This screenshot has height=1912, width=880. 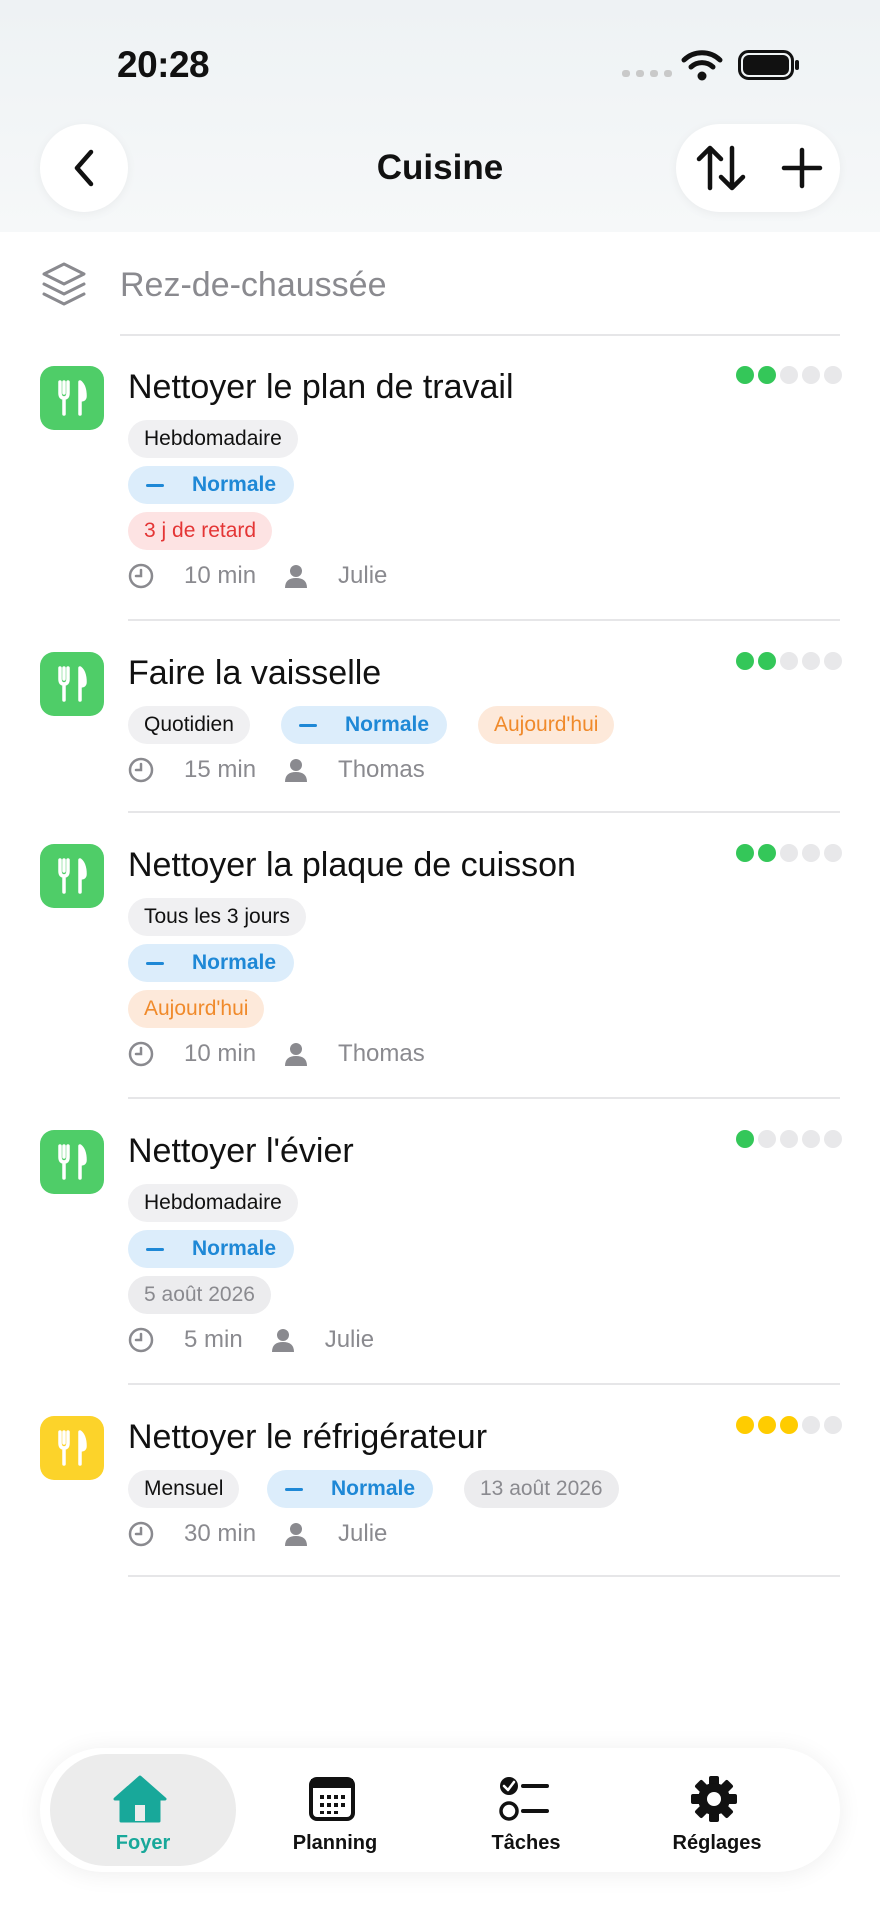 What do you see at coordinates (381, 769) in the screenshot?
I see `assignee: Thomas` at bounding box center [381, 769].